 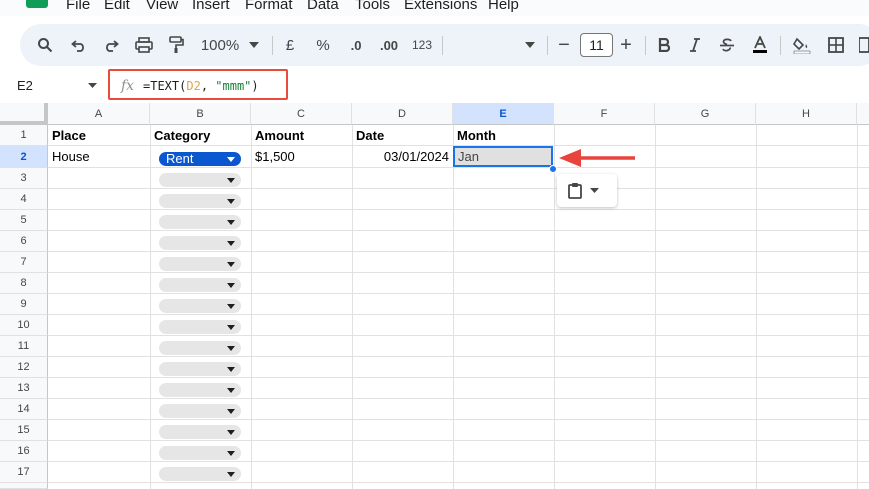 I want to click on name-box: E2, so click(x=25, y=85).